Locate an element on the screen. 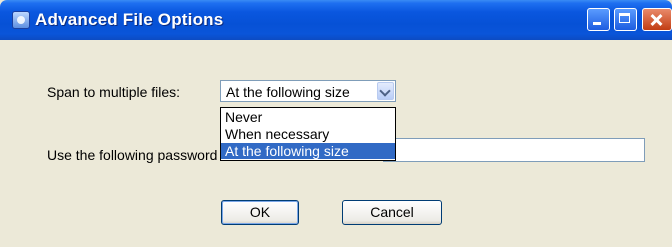 The image size is (672, 247). span-combobox: At the following size is located at coordinates (308, 91).